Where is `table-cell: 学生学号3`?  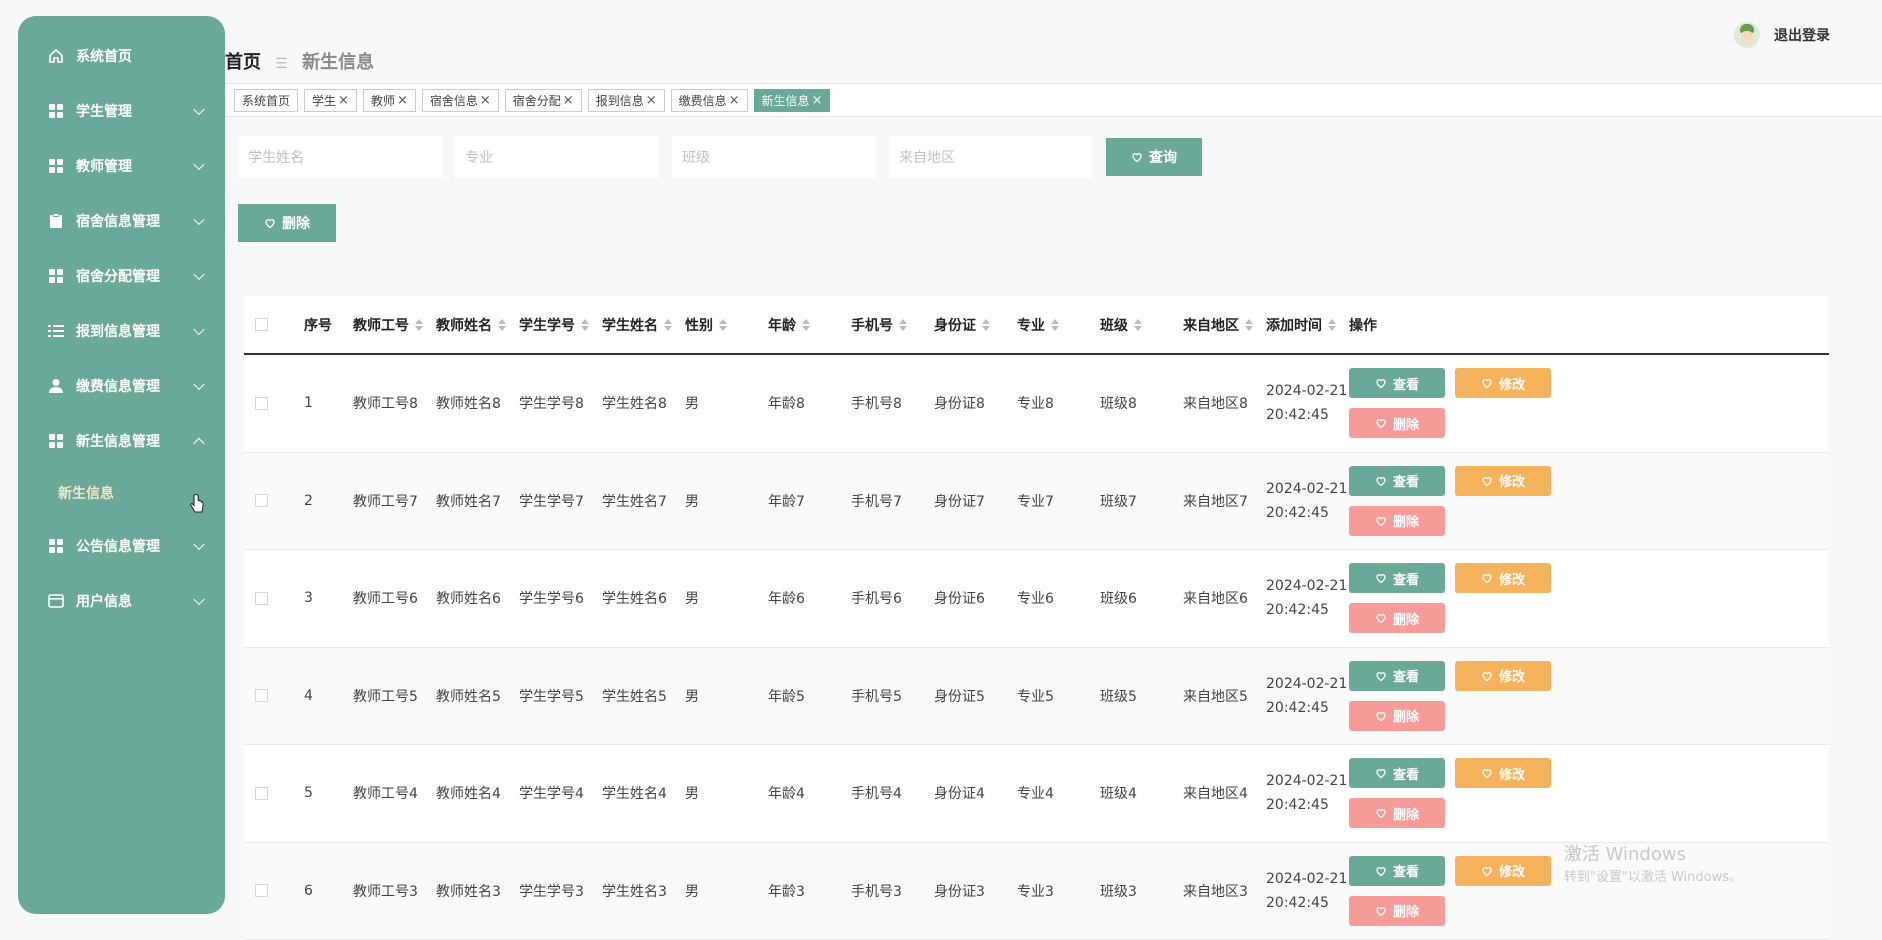
table-cell: 学生学号3 is located at coordinates (560, 891).